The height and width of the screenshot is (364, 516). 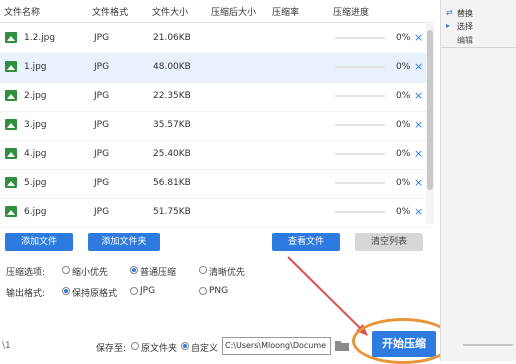 I want to click on compress-option-label-0: 缩小优先, so click(x=90, y=271).